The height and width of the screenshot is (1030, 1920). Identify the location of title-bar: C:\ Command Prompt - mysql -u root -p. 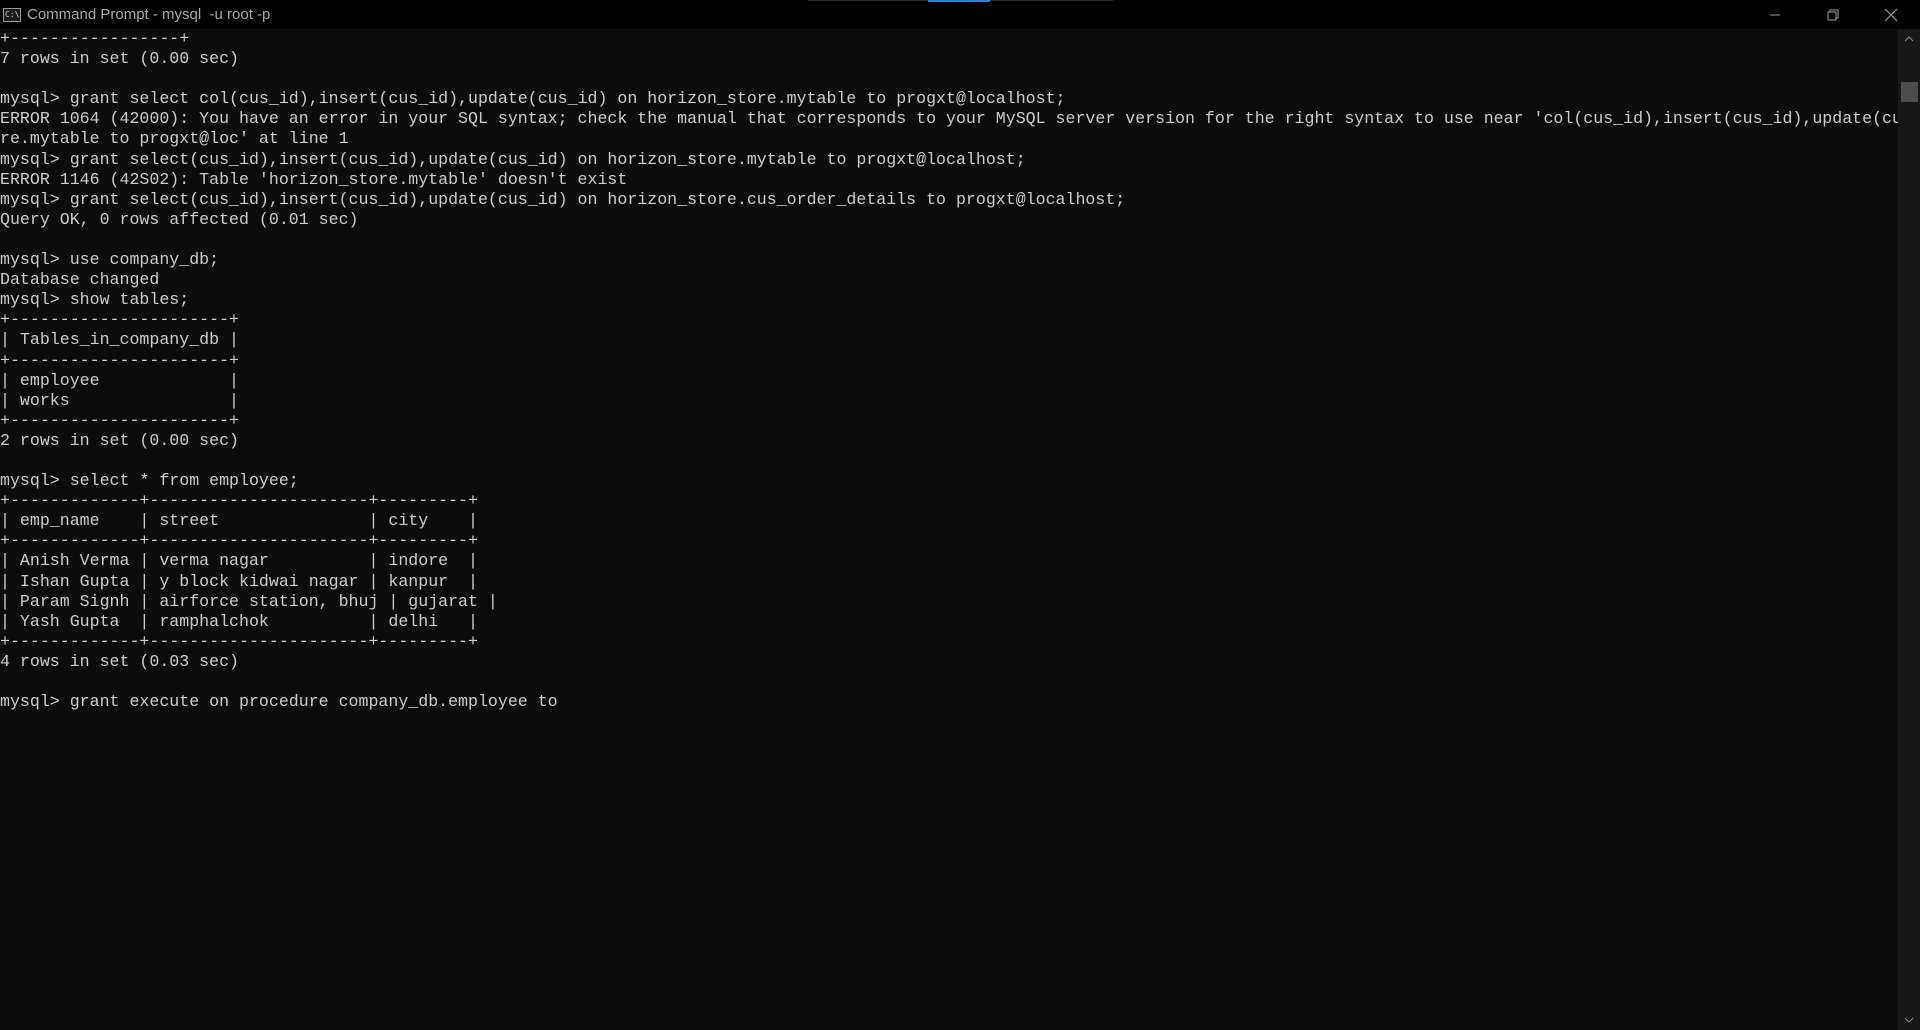
(960, 14).